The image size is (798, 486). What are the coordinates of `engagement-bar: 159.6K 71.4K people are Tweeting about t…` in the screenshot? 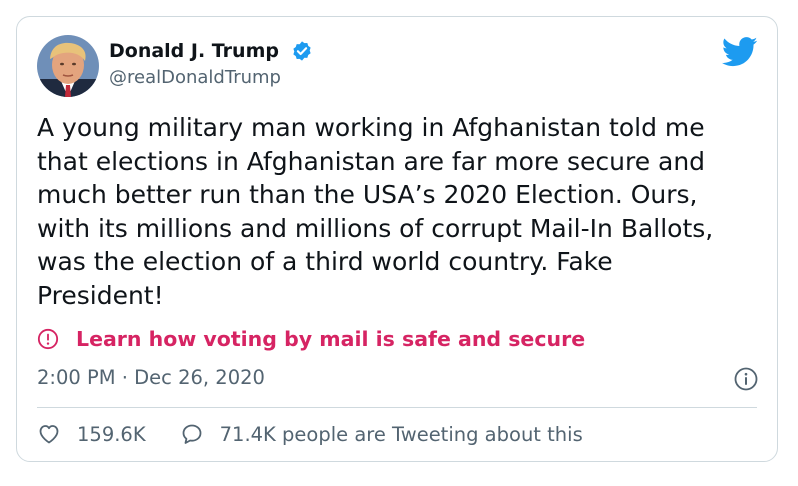 It's located at (310, 434).